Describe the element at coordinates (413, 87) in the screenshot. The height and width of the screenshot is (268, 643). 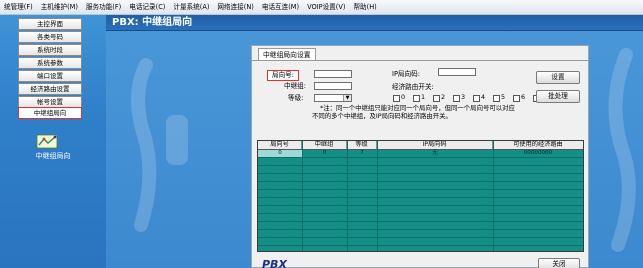
I see `lcr-switch-label: 经济路由开关:` at that location.